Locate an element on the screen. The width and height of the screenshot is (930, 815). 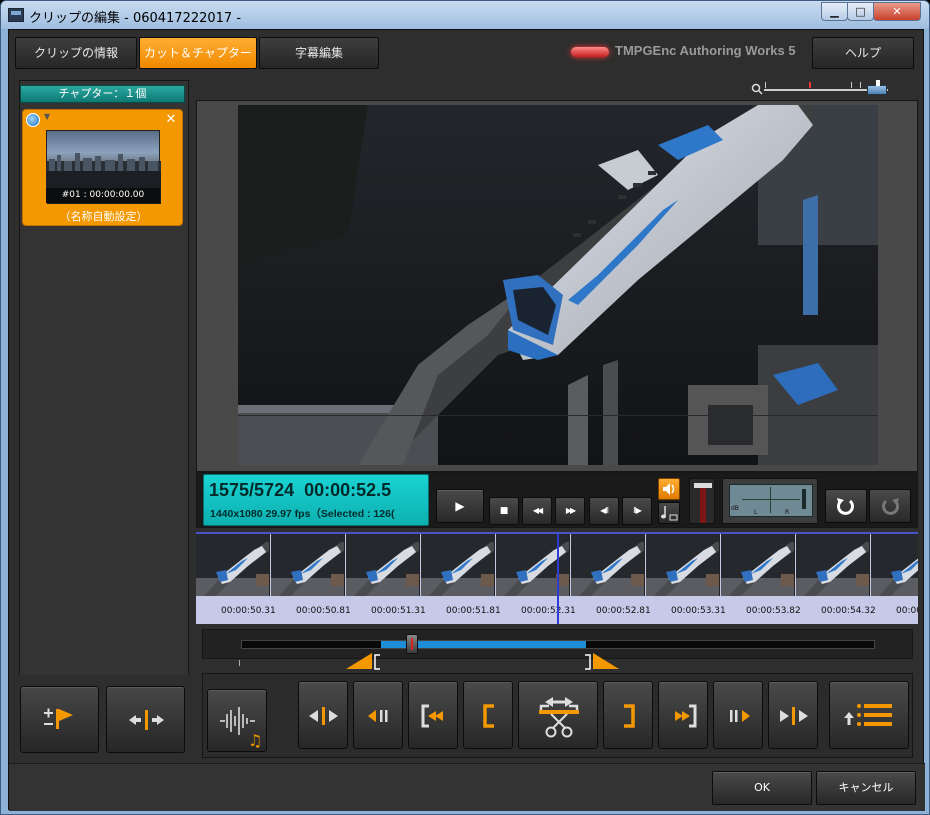
goto-out-point-button is located at coordinates (683, 715).